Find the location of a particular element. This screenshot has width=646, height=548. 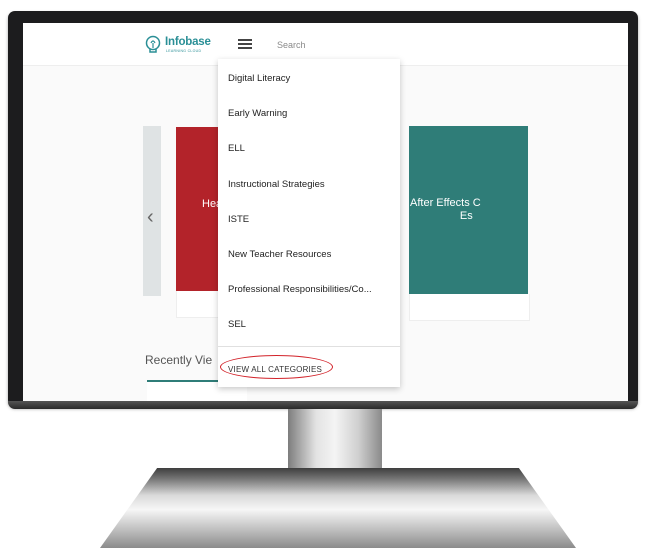

infobase-logo: Infobase LEARNING CLOUD is located at coordinates (177, 46).